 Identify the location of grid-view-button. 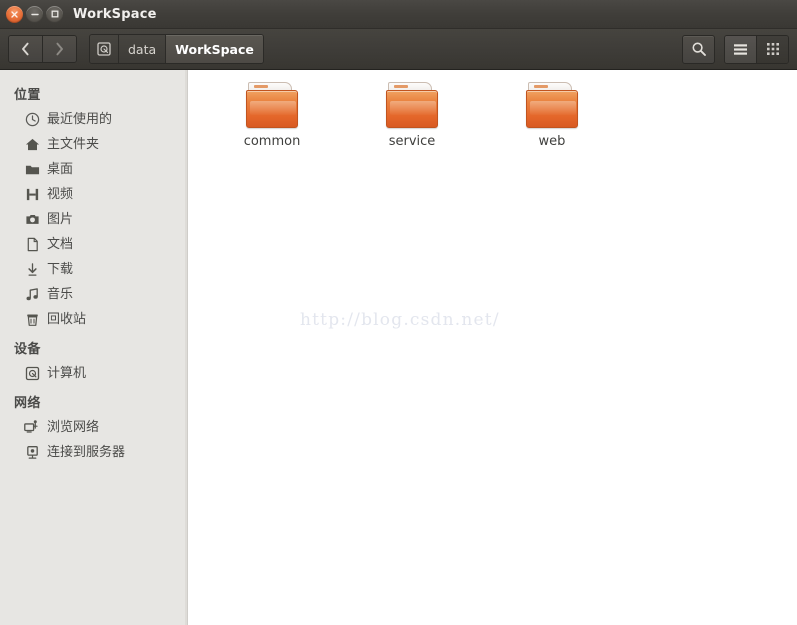
(772, 49).